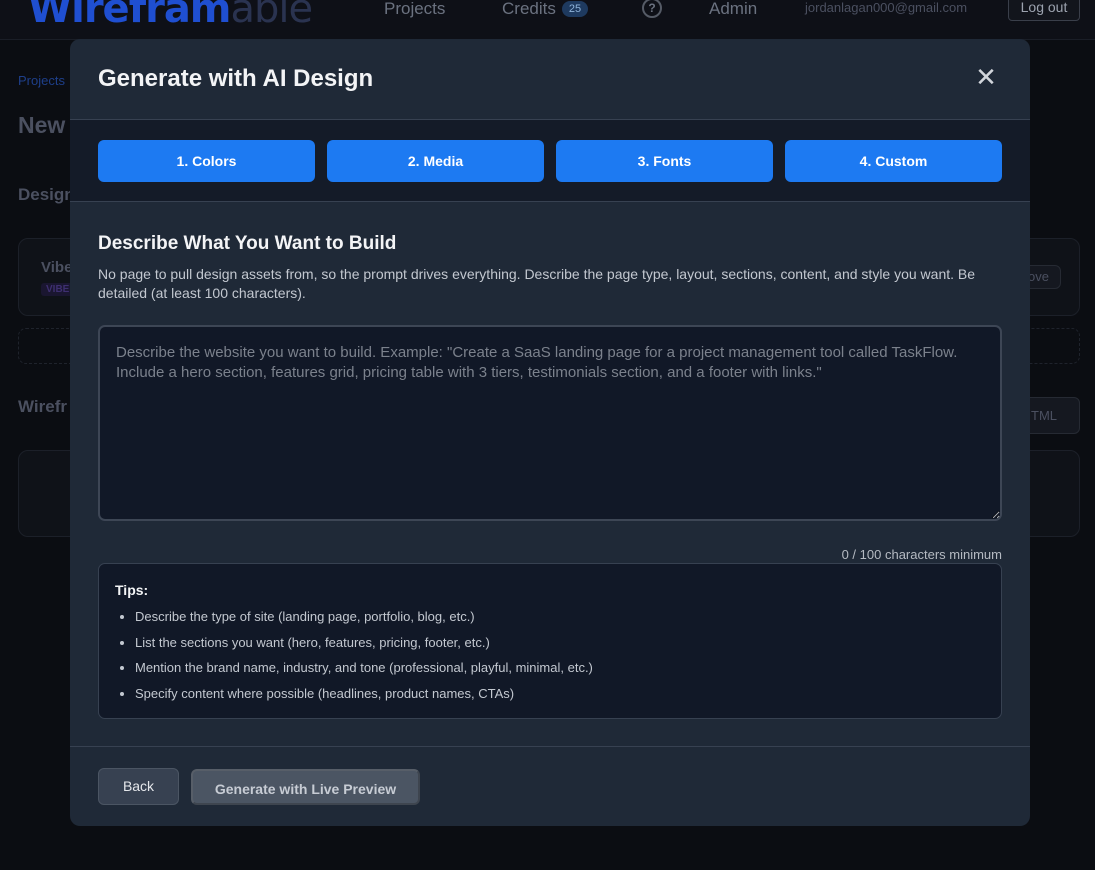  I want to click on step-media-tab: 2. Media, so click(435, 161).